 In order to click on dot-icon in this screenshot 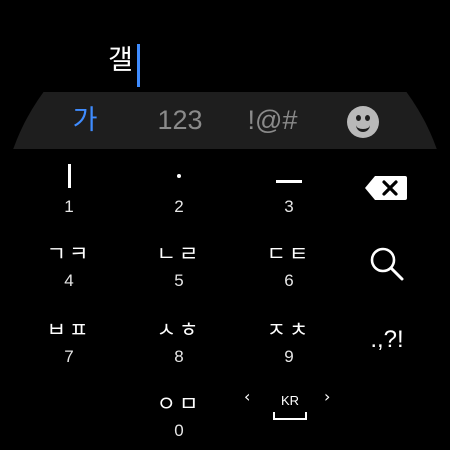, I will do `click(179, 176)`.